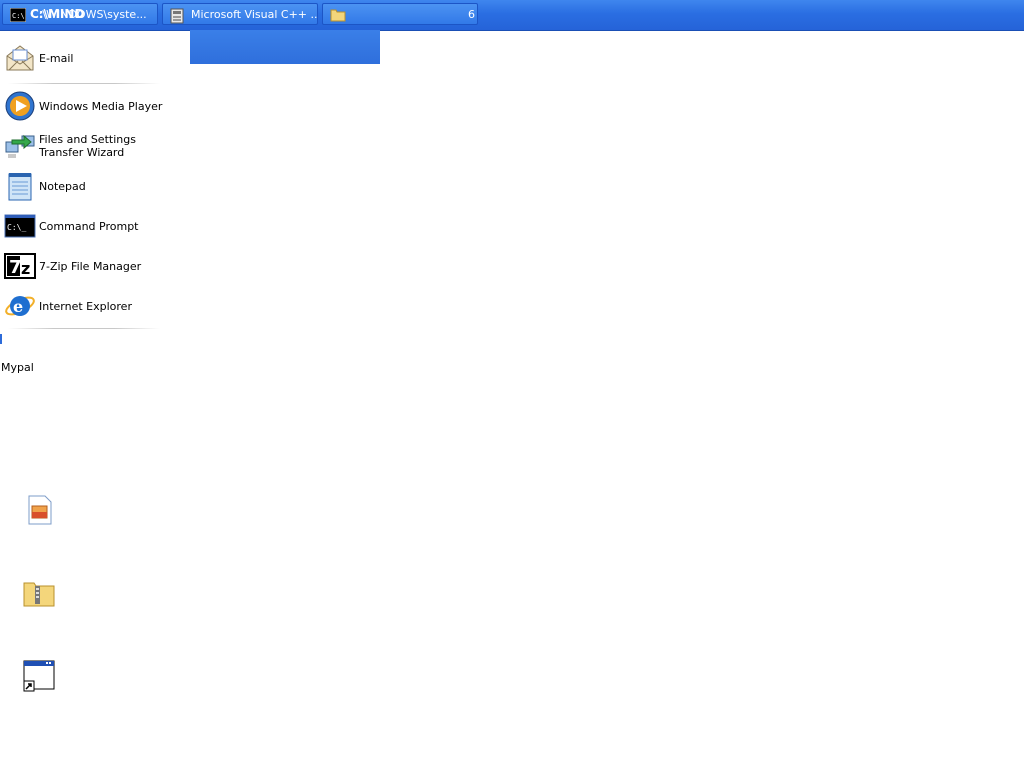 The image size is (1024, 768). I want to click on menu-item-label: Windows Media Player, so click(101, 106).